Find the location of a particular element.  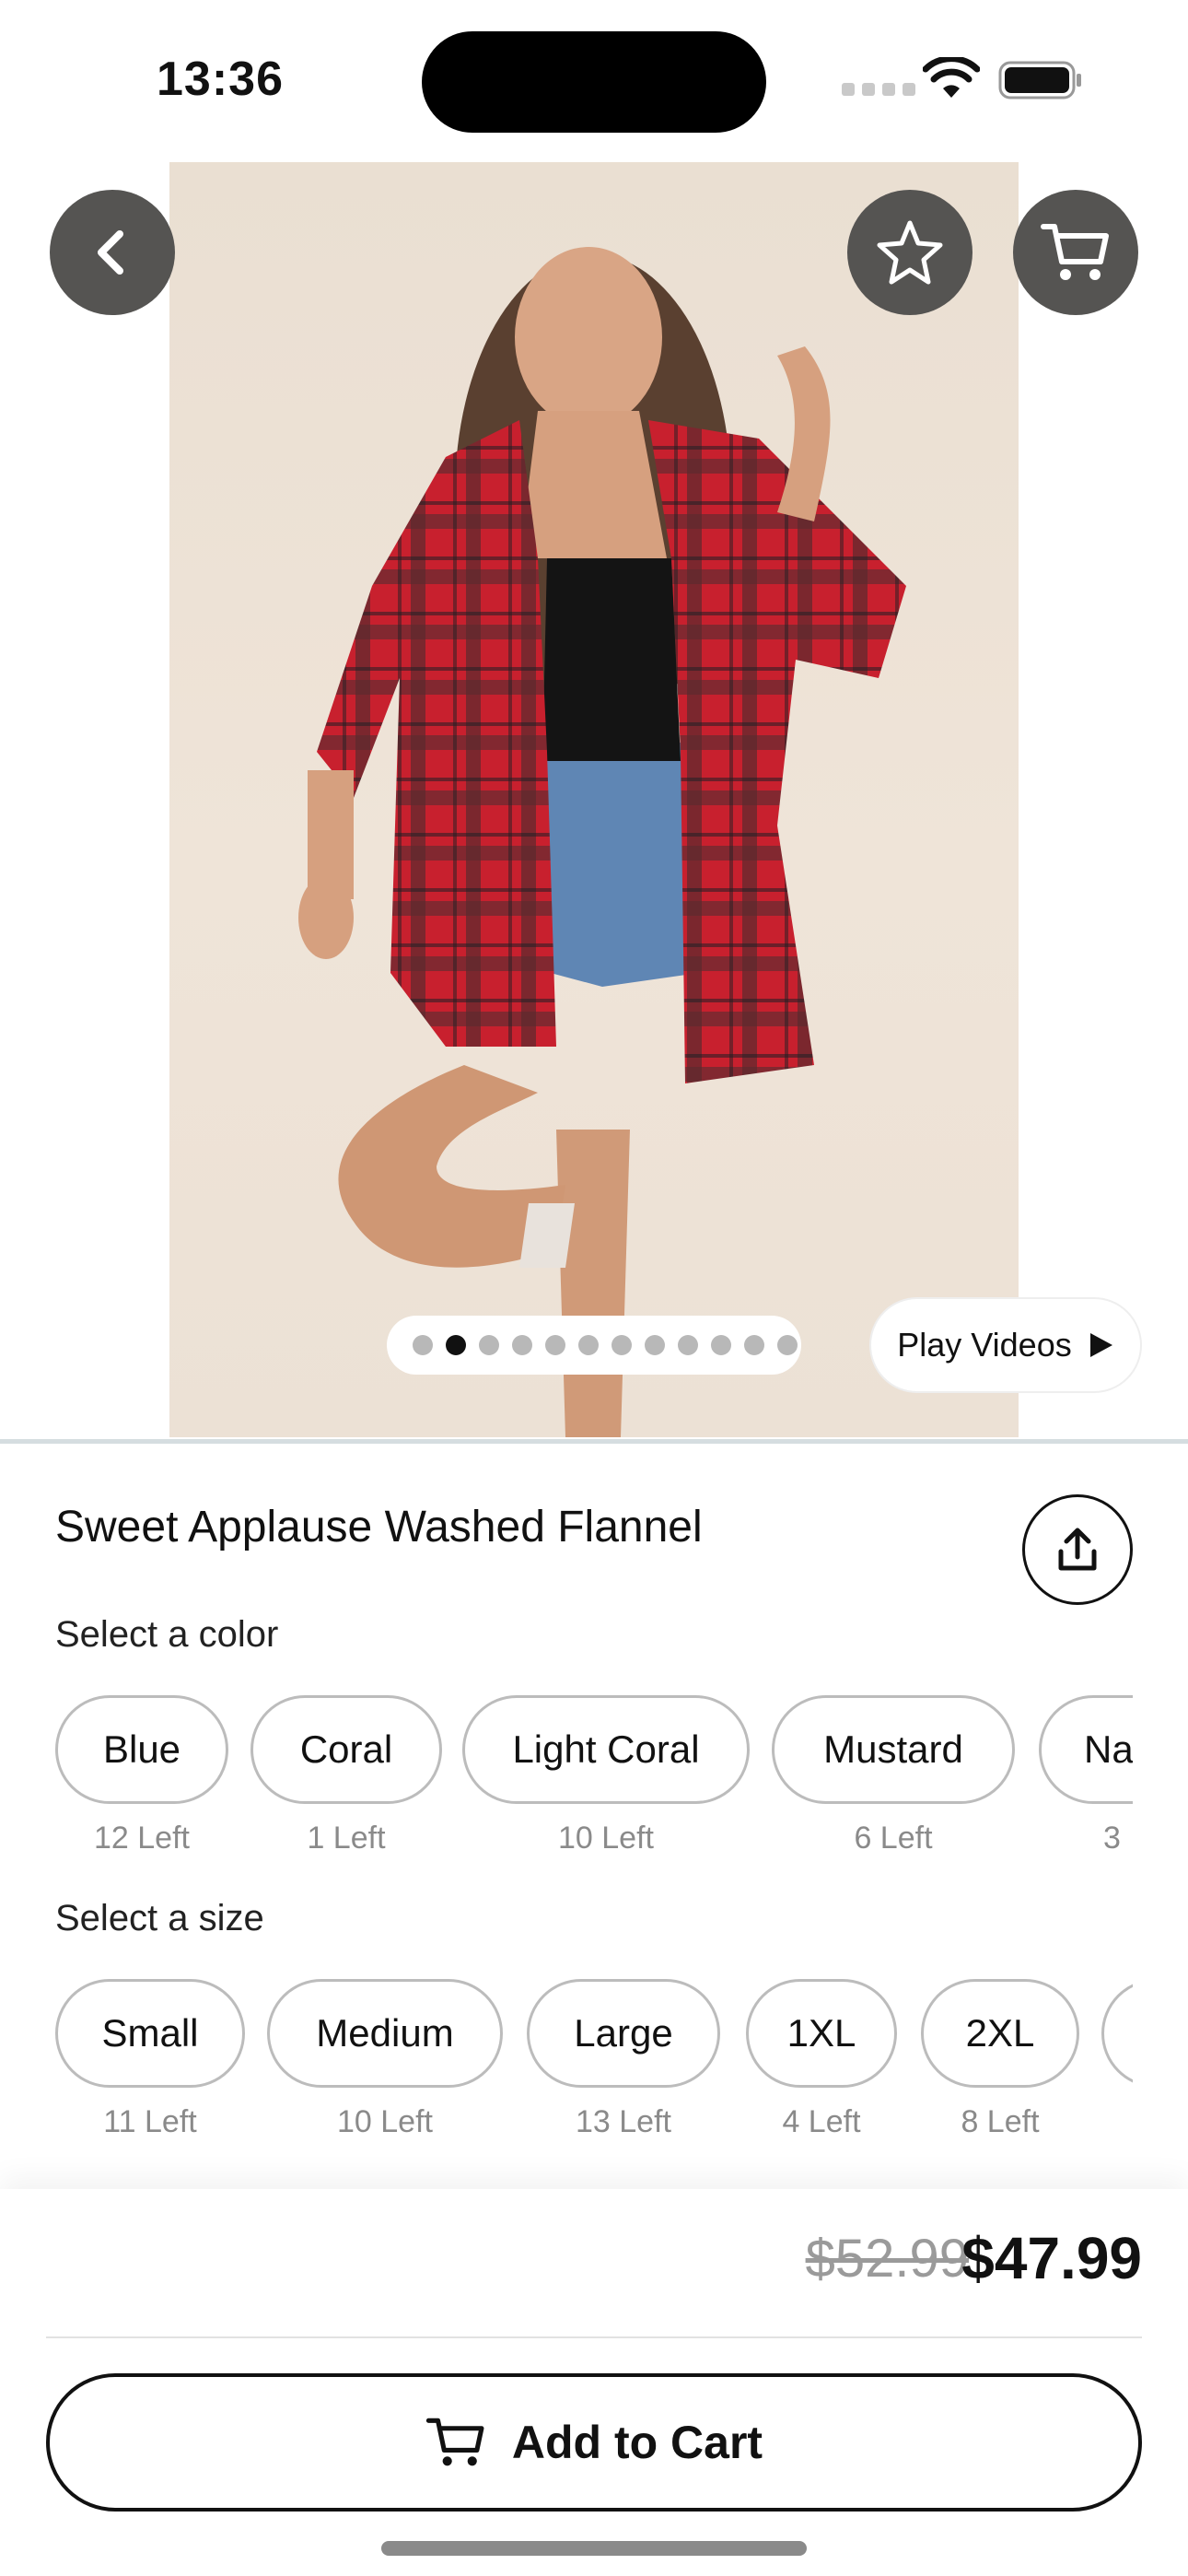

stock-count: 13 Left is located at coordinates (623, 2121).